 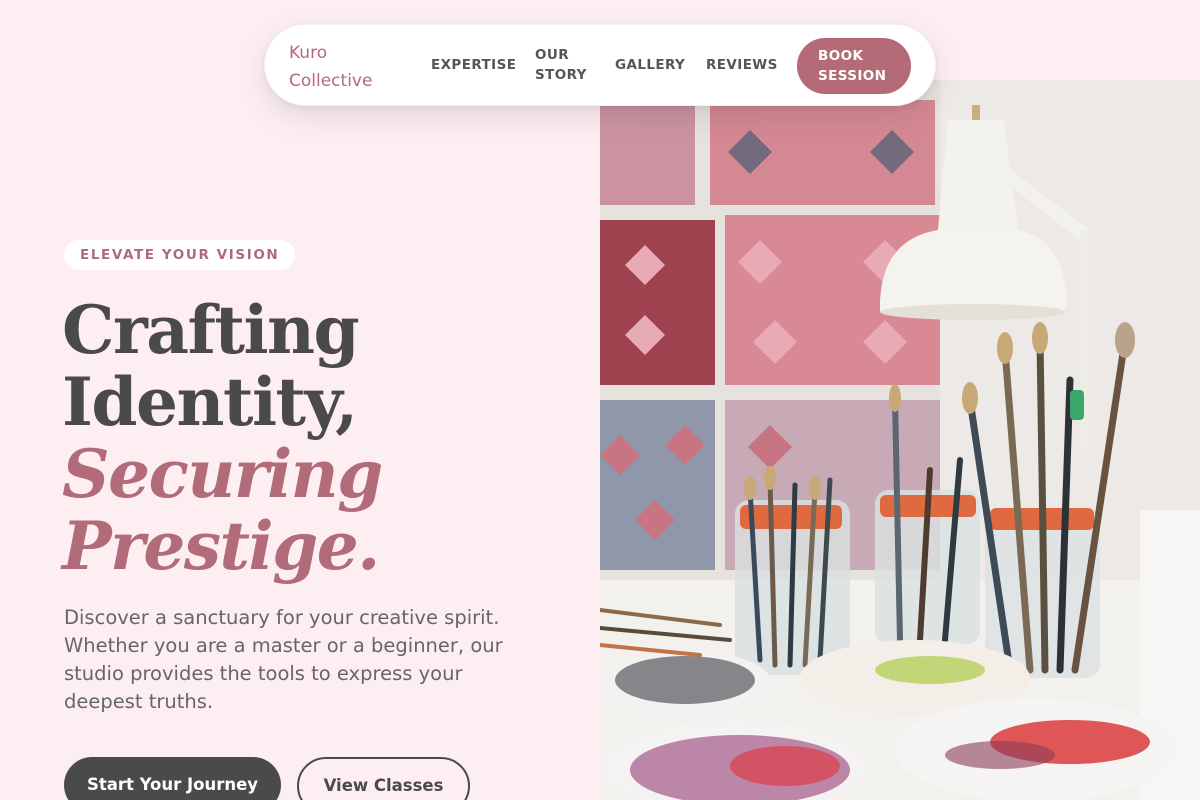 I want to click on book-session-line1: BOOK, so click(x=841, y=56).